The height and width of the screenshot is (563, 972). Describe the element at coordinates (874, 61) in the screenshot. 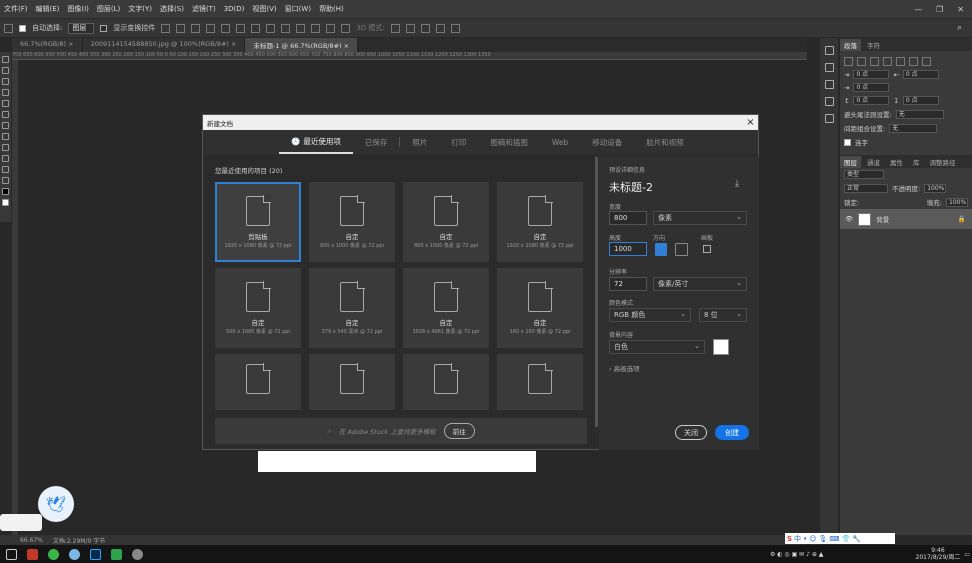

I see `align-right-text-icon` at that location.